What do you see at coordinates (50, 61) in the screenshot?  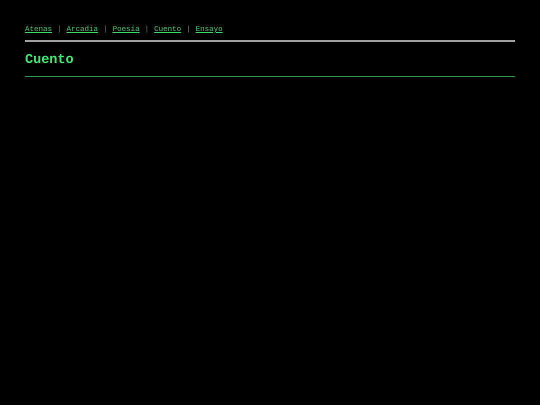 I see `page-heading: Cuento` at bounding box center [50, 61].